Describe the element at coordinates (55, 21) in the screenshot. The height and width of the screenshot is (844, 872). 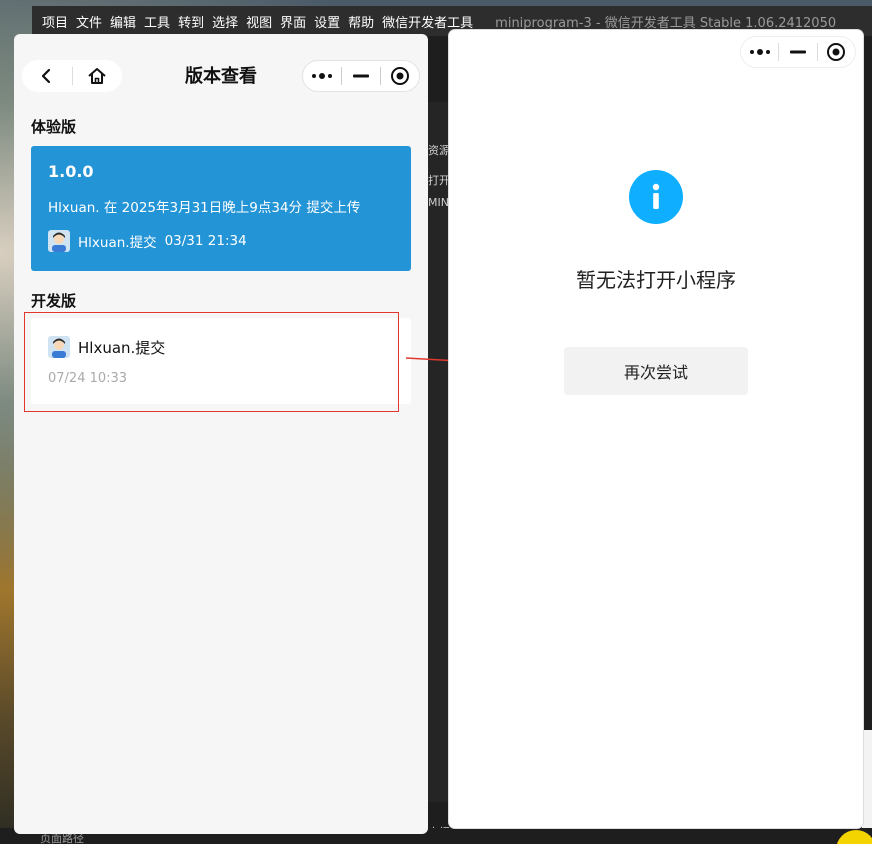
I see `menu-item-project: 项目` at that location.